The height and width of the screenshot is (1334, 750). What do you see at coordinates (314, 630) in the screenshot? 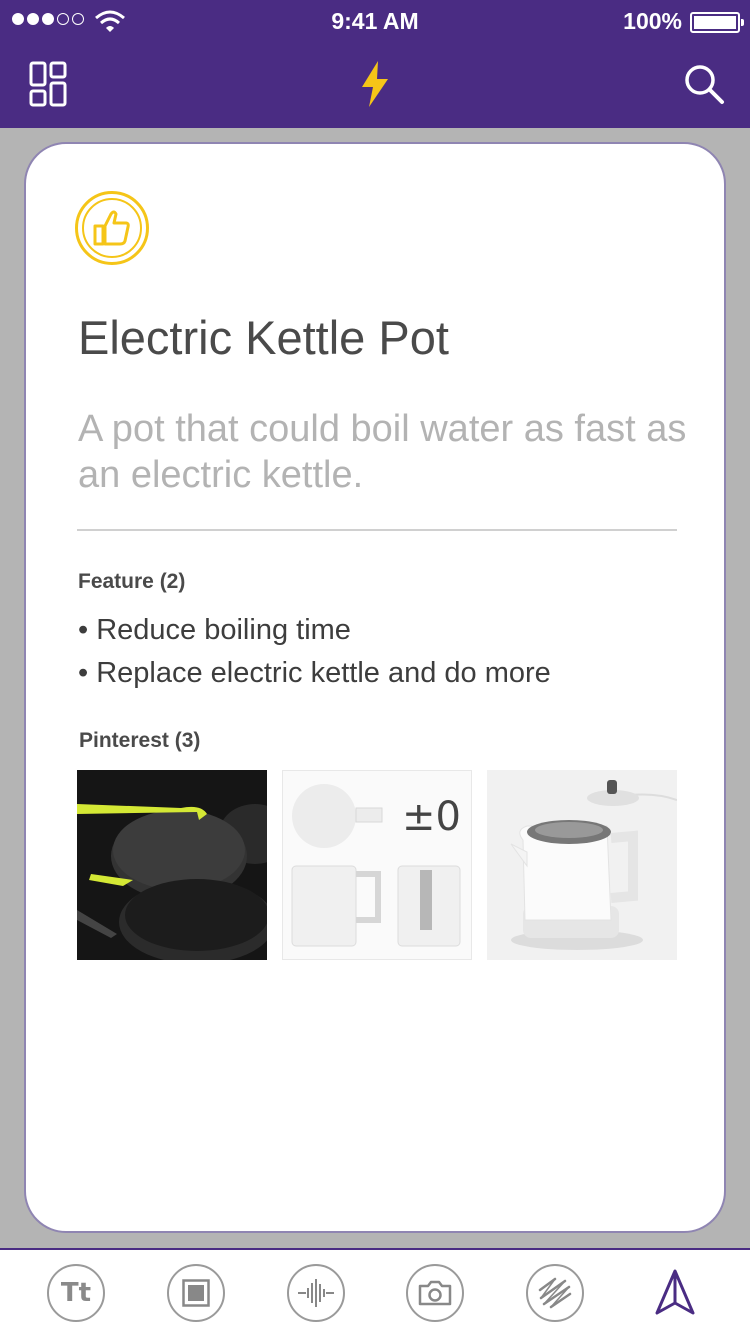
I see `list-item: Reduce boiling time` at bounding box center [314, 630].